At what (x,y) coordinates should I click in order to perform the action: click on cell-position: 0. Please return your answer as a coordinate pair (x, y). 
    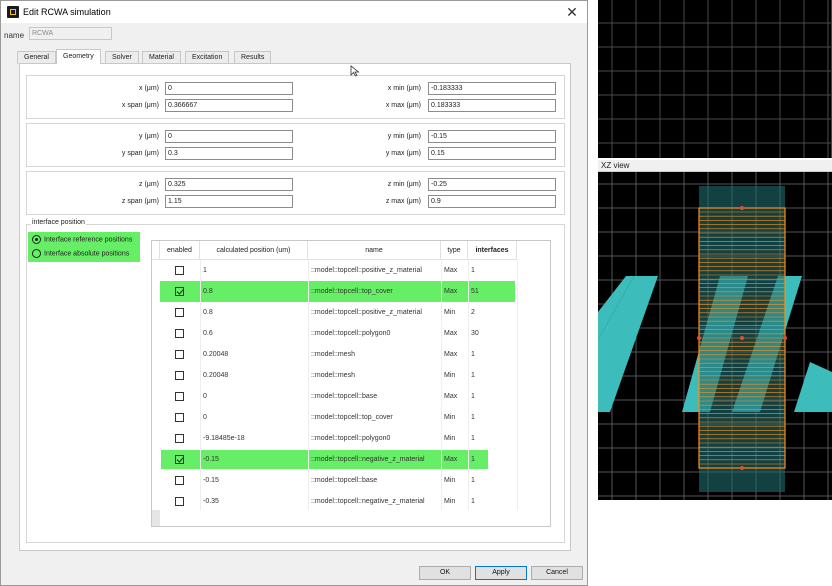
    Looking at the image, I should click on (205, 396).